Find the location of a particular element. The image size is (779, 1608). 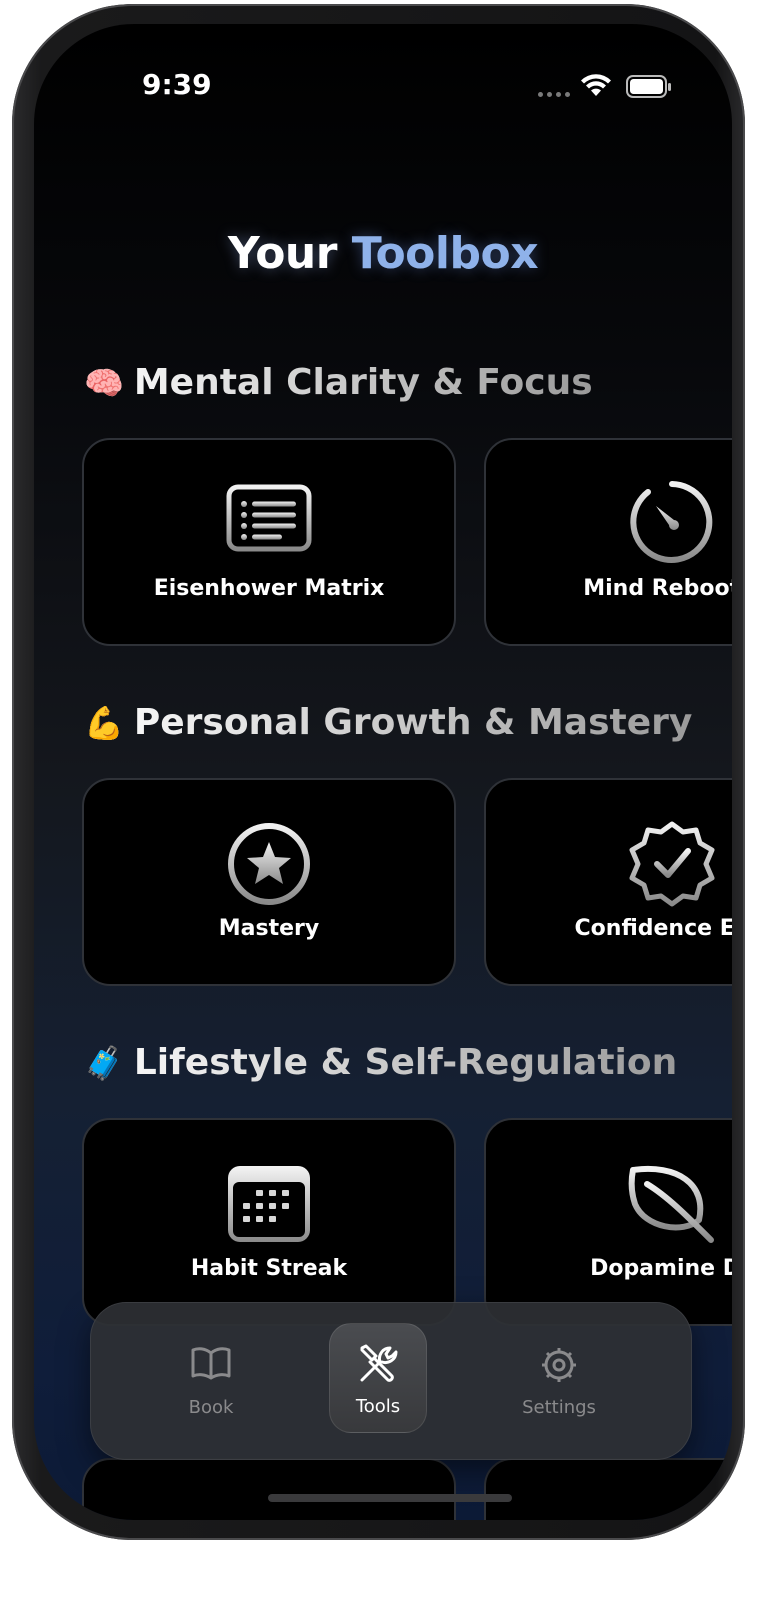

tool-card-label: Confidence Eval is located at coordinates (653, 928).